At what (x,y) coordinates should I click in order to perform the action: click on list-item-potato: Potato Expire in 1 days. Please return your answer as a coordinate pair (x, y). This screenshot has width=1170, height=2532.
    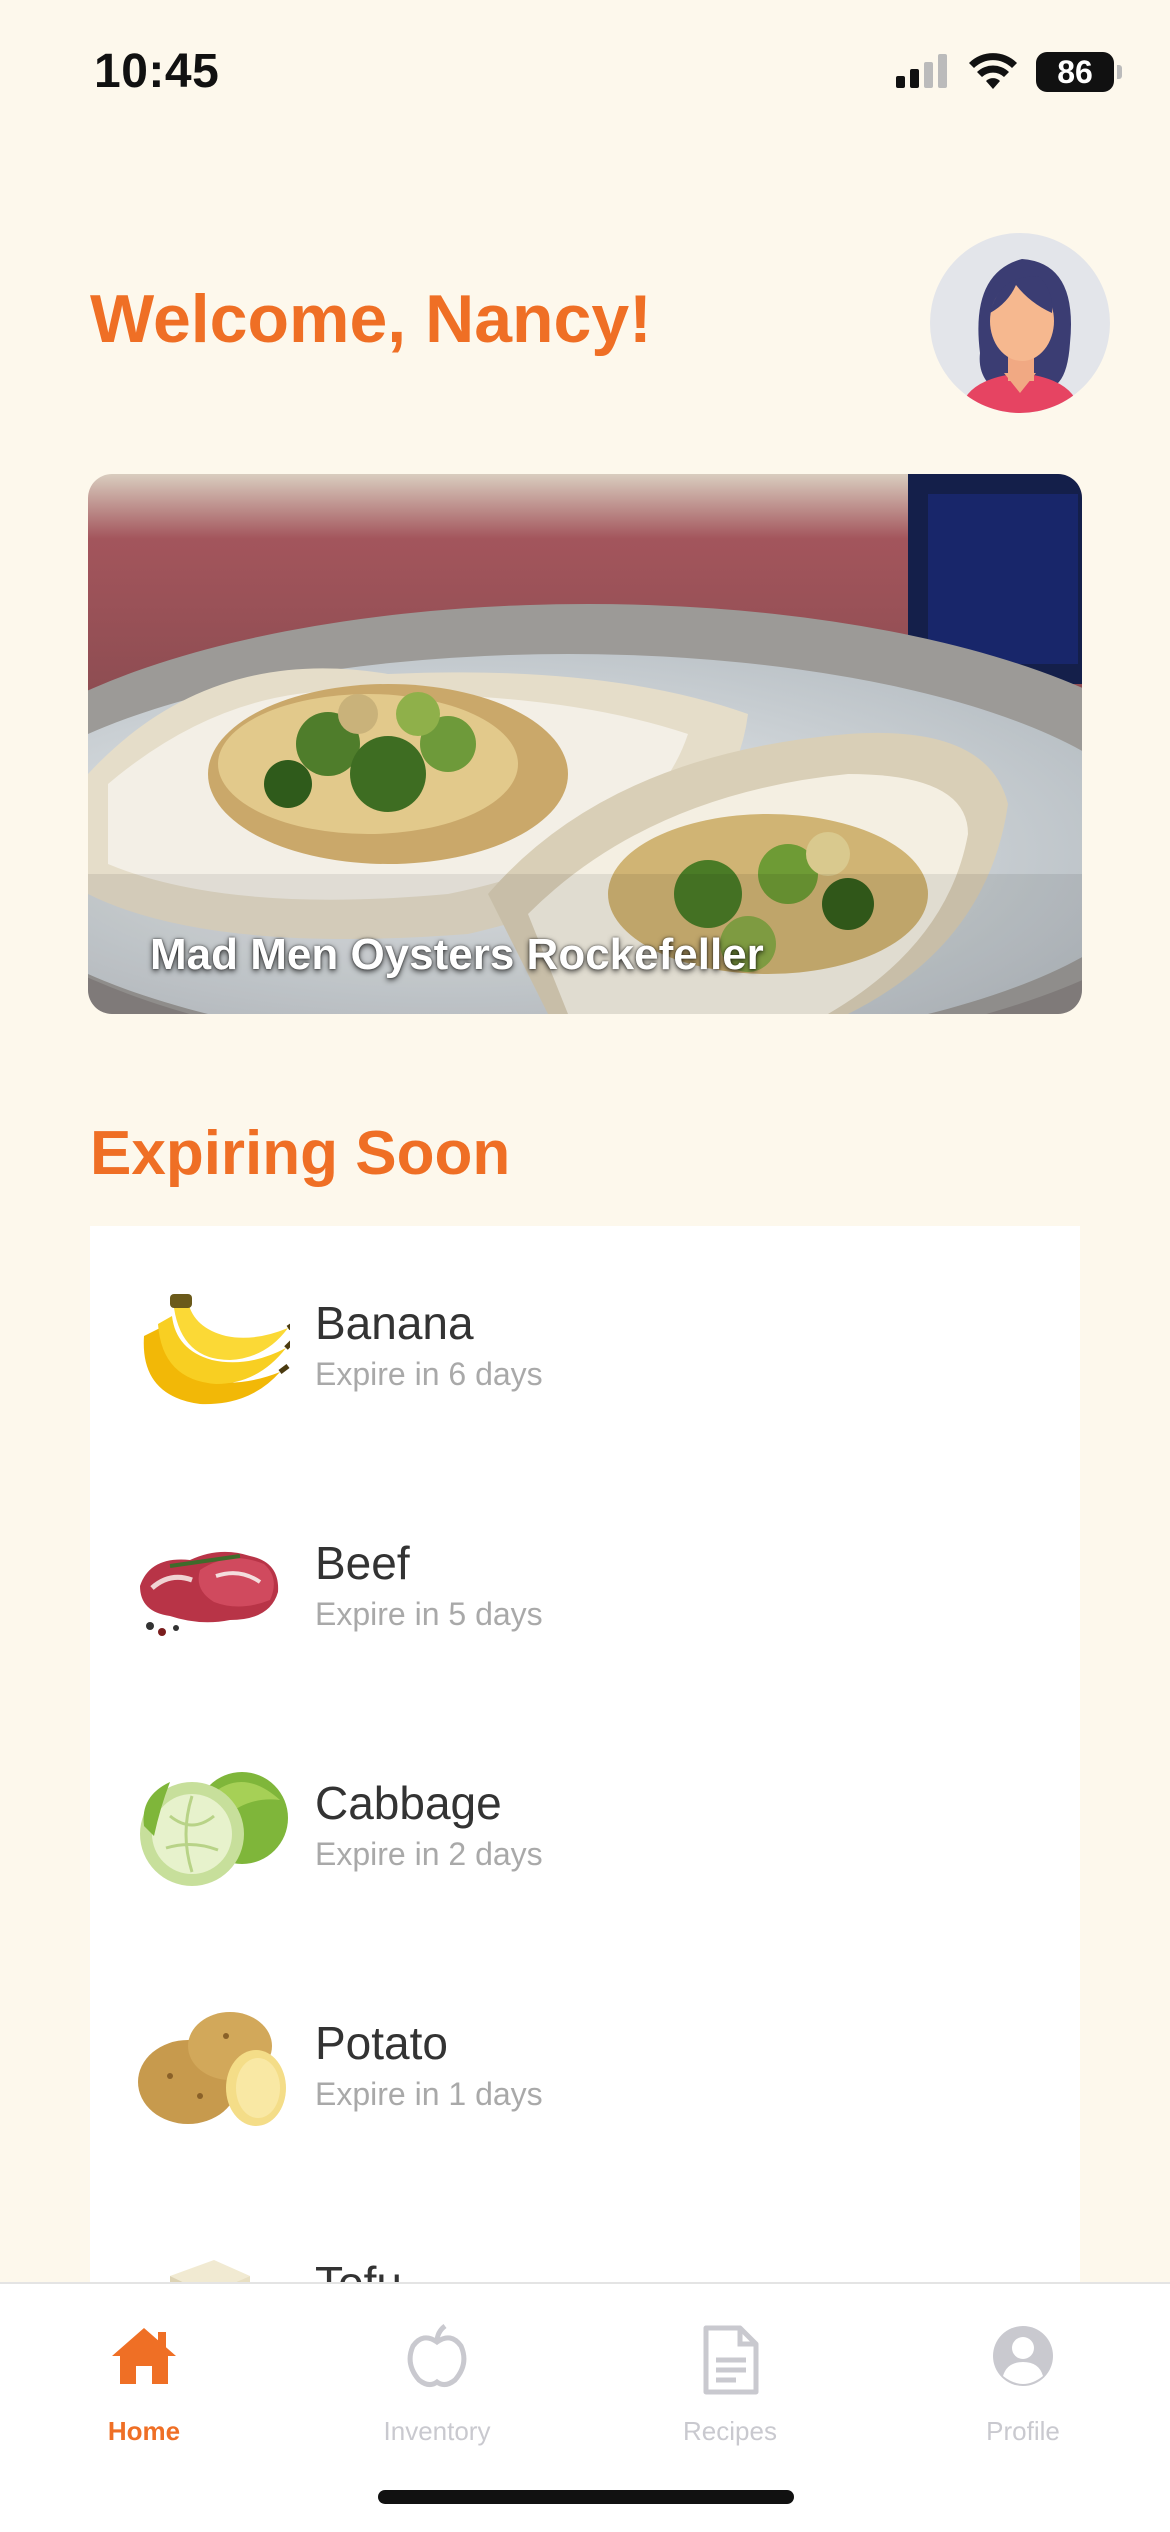
    Looking at the image, I should click on (585, 2066).